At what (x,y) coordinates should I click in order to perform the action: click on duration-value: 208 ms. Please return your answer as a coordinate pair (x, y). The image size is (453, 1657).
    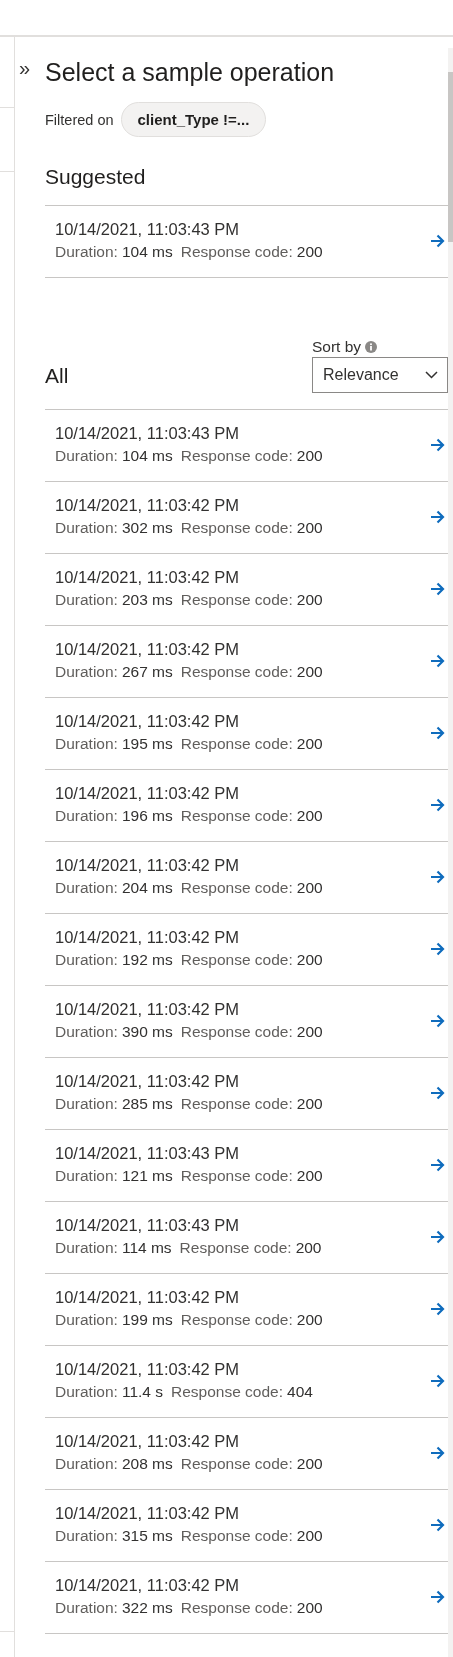
    Looking at the image, I should click on (147, 1464).